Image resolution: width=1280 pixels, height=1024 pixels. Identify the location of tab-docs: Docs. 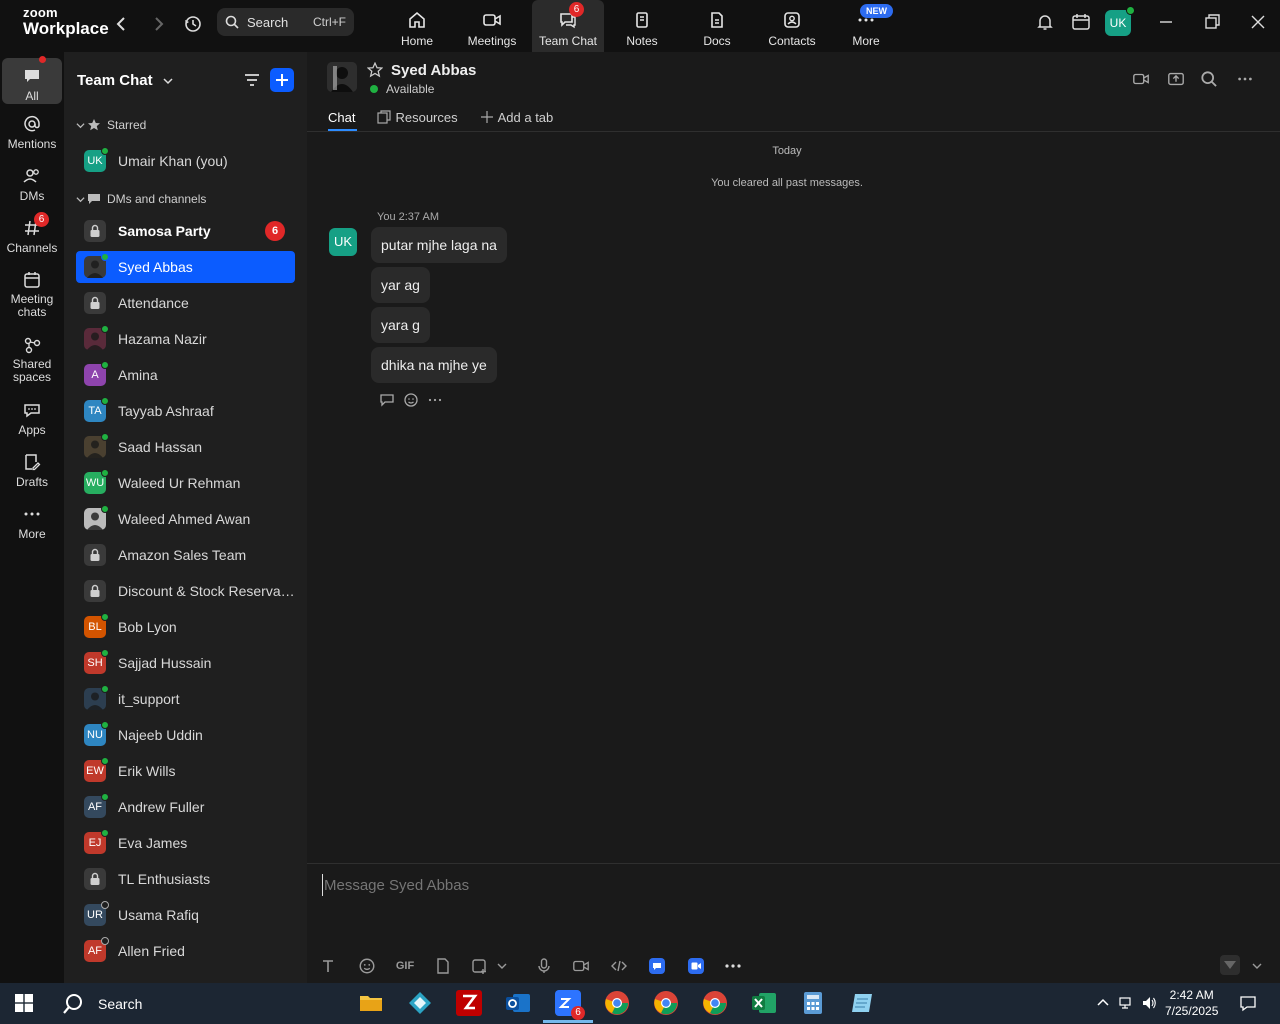
(717, 26).